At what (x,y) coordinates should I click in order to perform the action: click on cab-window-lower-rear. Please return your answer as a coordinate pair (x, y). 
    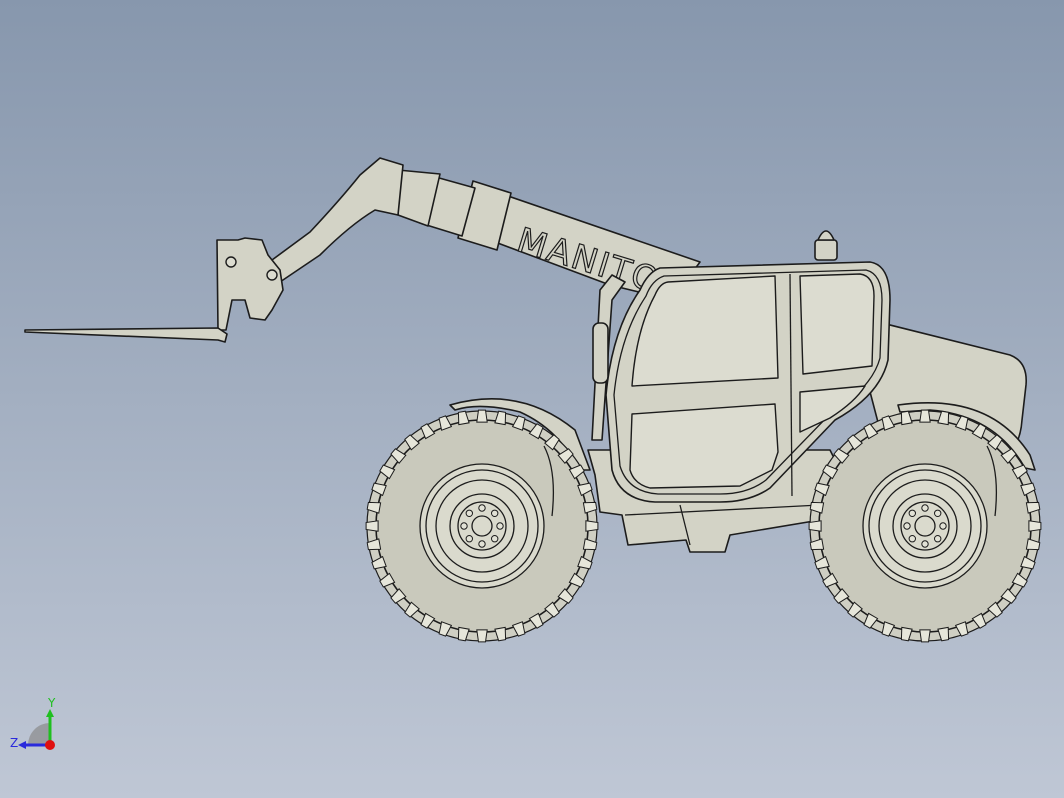
    Looking at the image, I should click on (832, 409).